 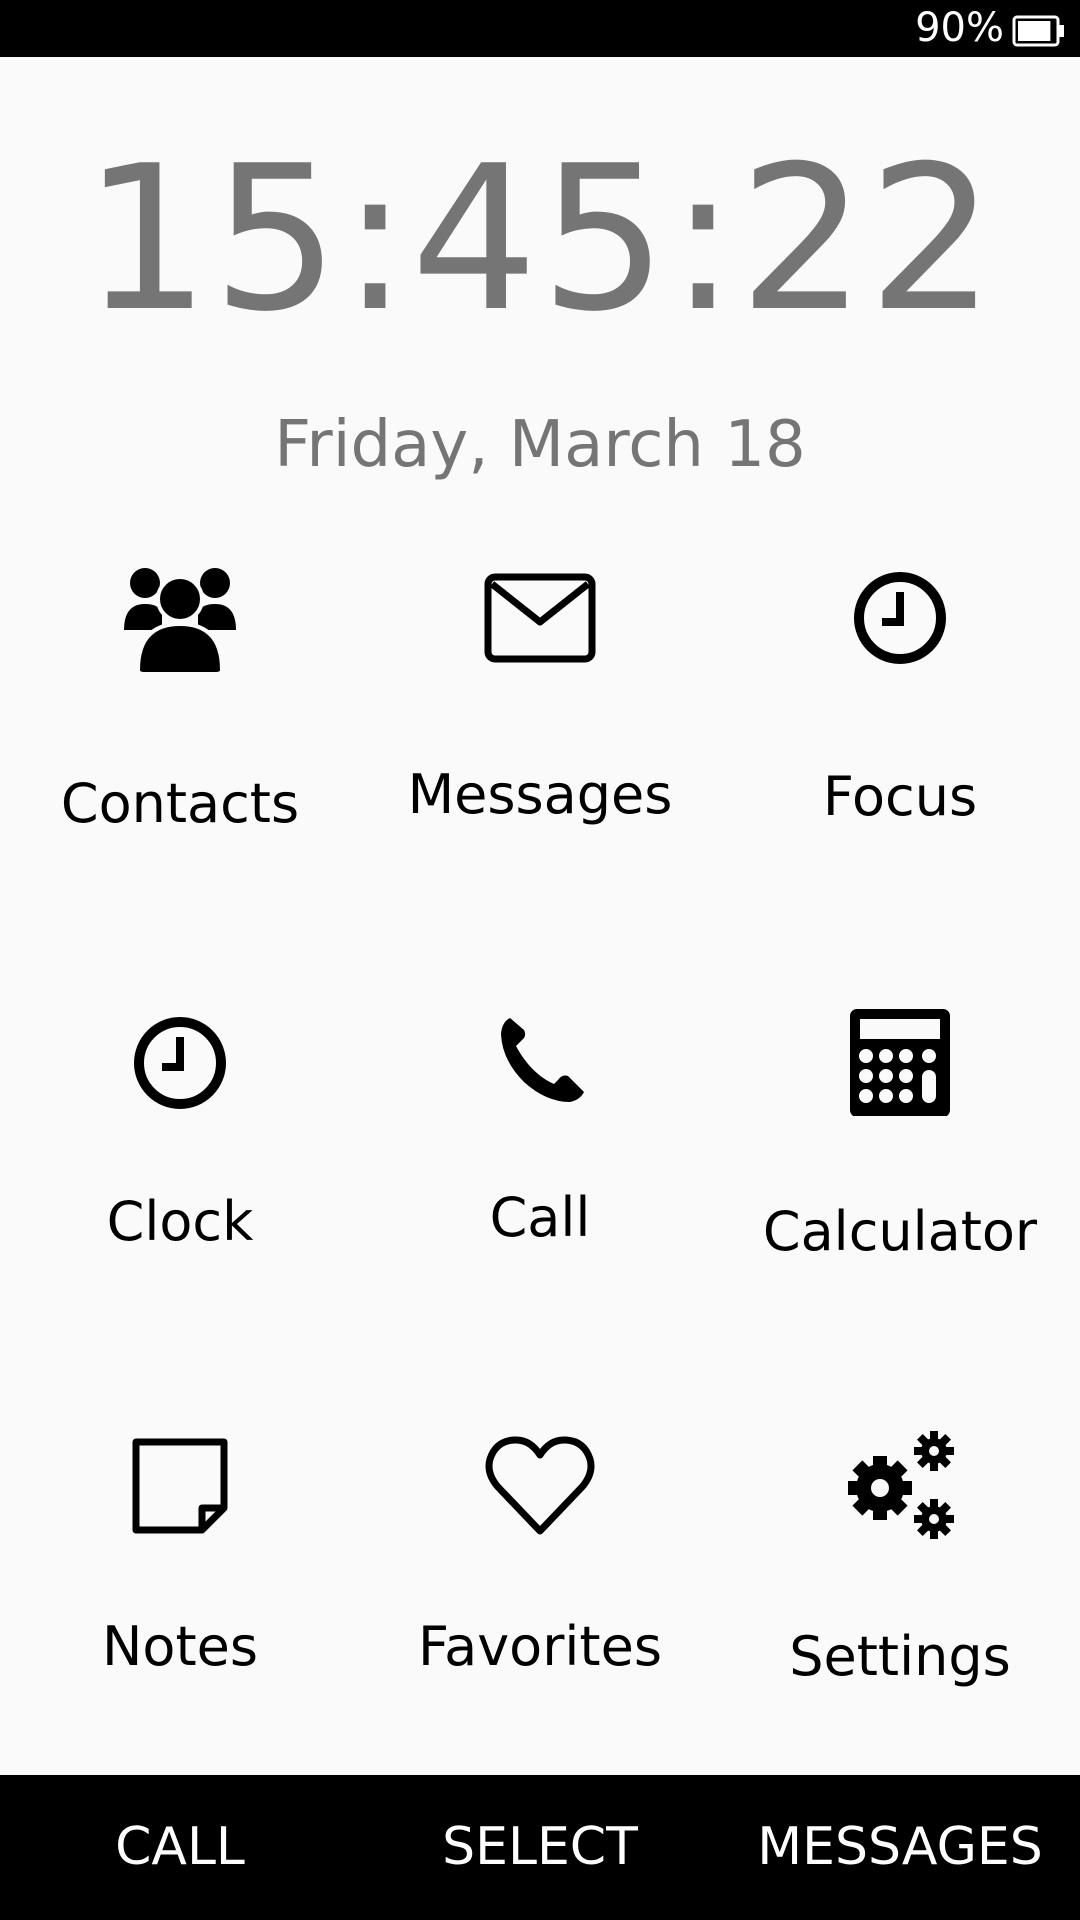 I want to click on status-bar: 90%, so click(x=540, y=28).